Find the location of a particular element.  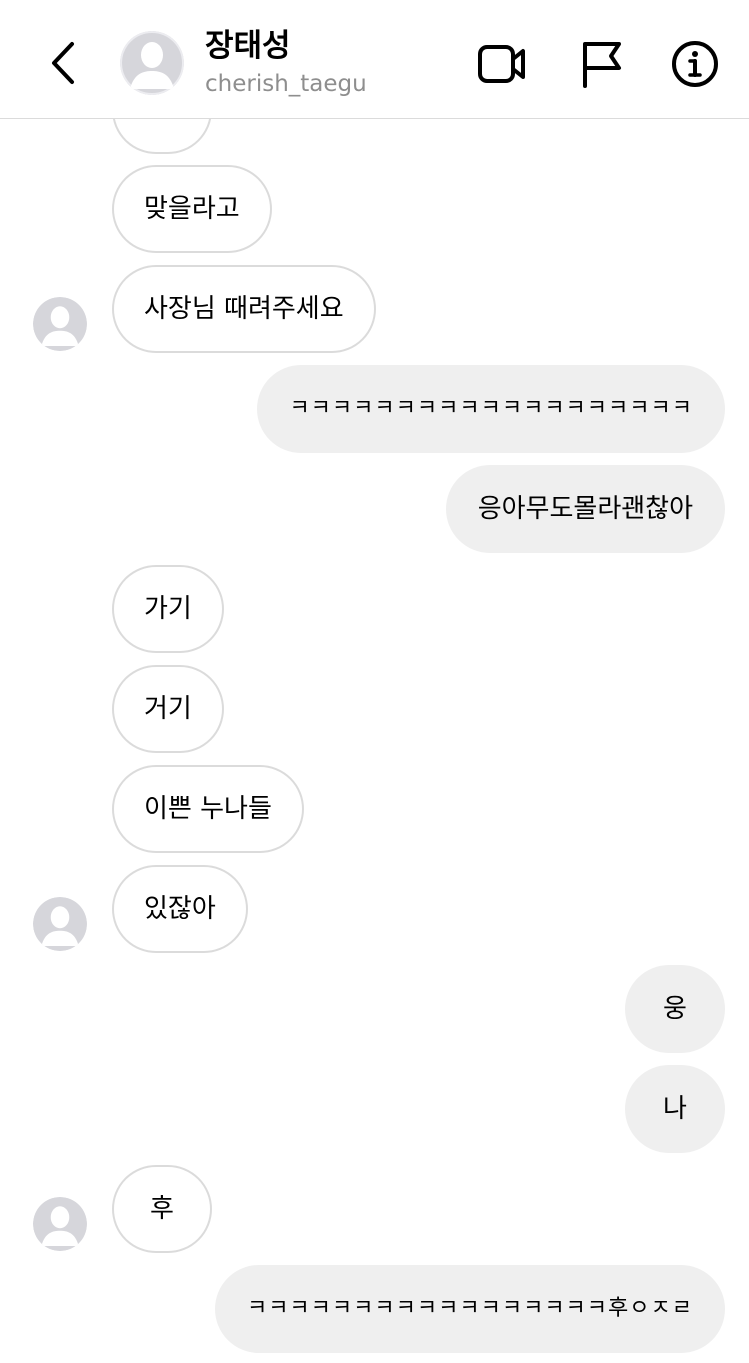

message-bubble: 나 is located at coordinates (675, 1109).